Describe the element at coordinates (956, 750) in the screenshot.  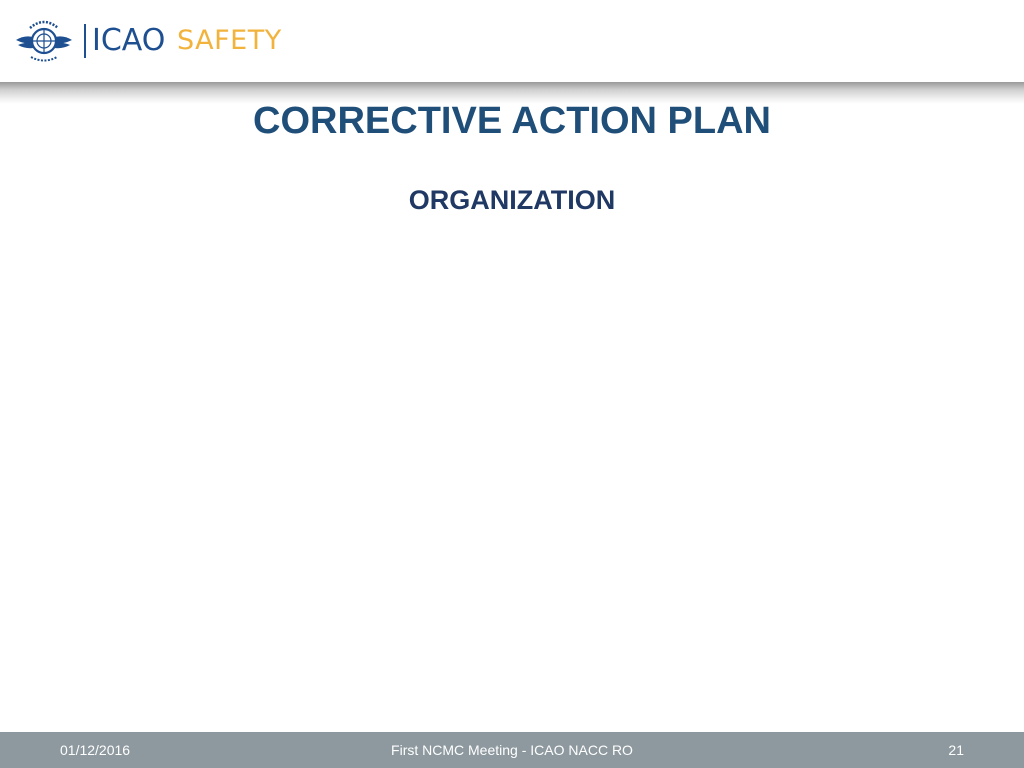
I see `footer-page-number: 21` at that location.